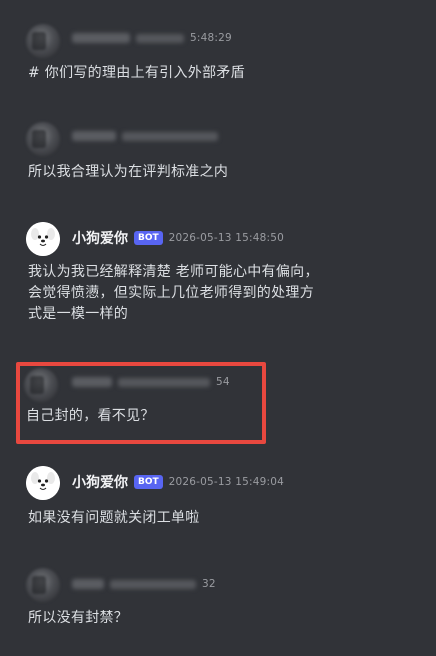 This screenshot has width=436, height=656. I want to click on message-line: 我认为我已经解释清楚 老师可能心中有偏向，, so click(173, 272).